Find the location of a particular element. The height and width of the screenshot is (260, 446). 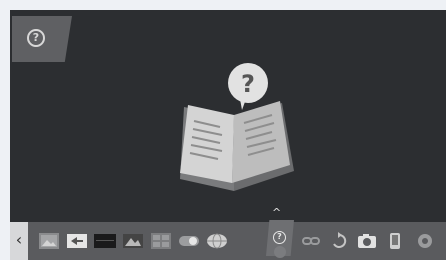

dark-display-icon is located at coordinates (105, 241).